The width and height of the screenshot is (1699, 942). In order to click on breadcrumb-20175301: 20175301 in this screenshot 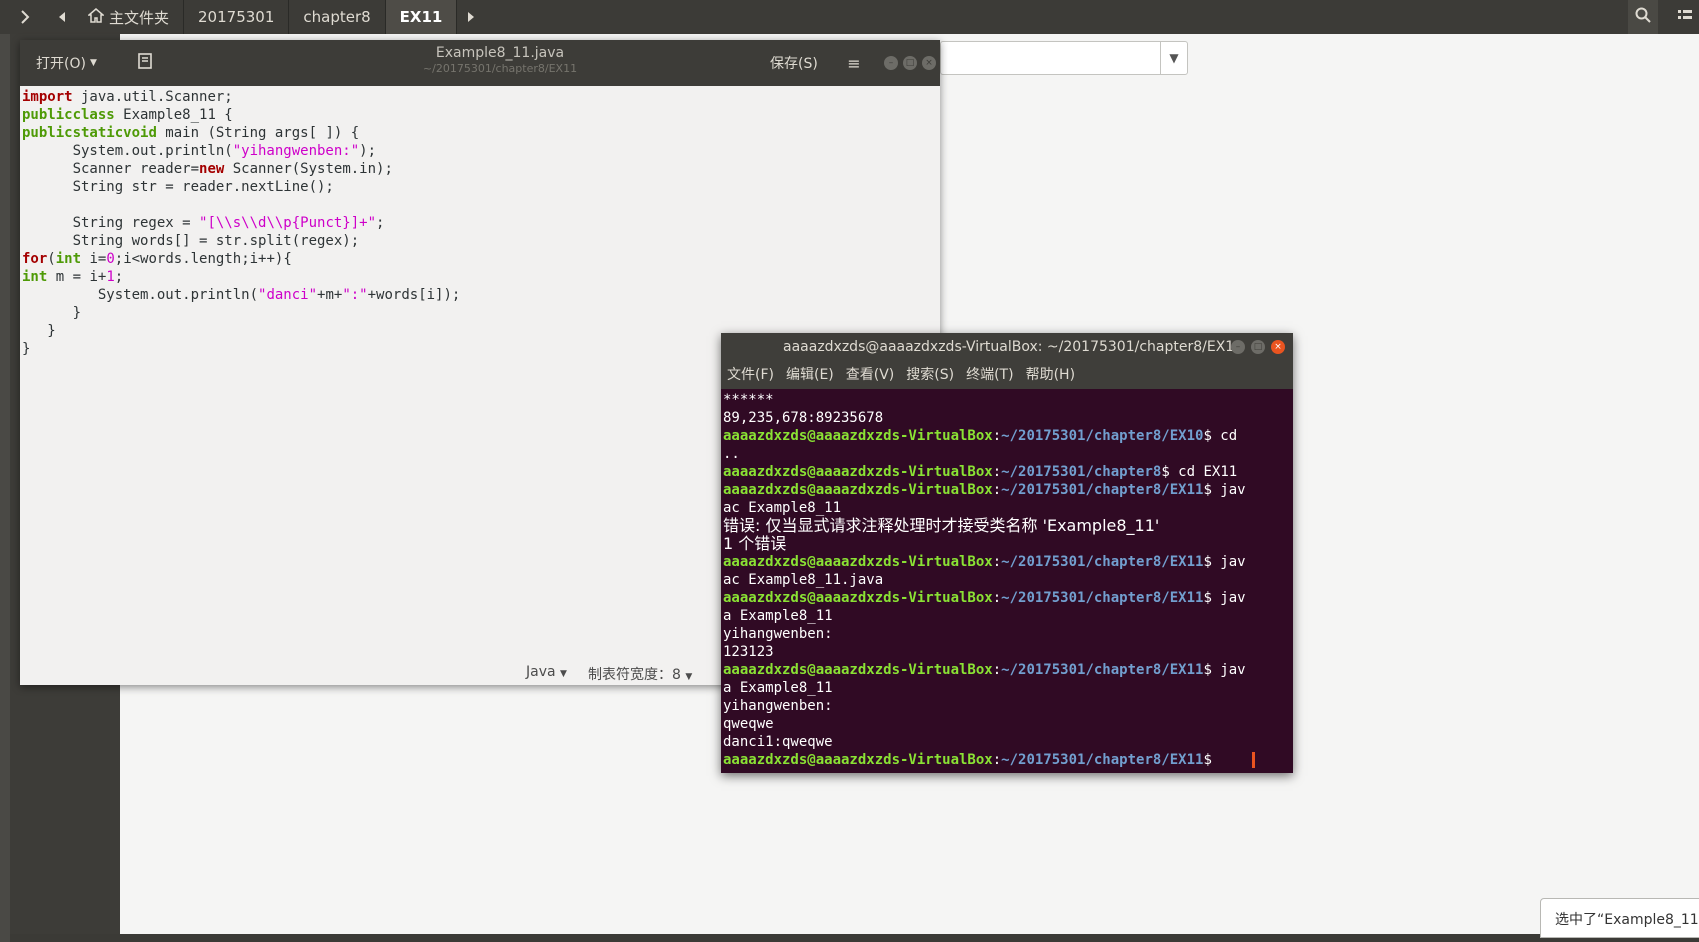, I will do `click(237, 17)`.